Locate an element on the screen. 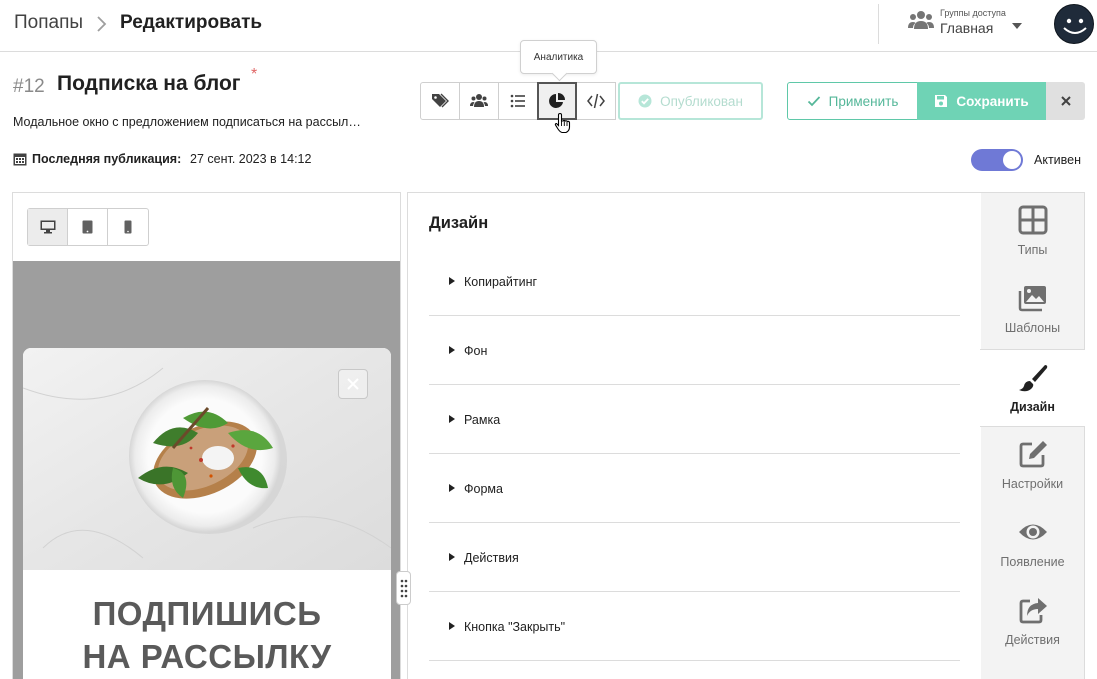 The image size is (1097, 679). apply-label: Применить is located at coordinates (863, 101).